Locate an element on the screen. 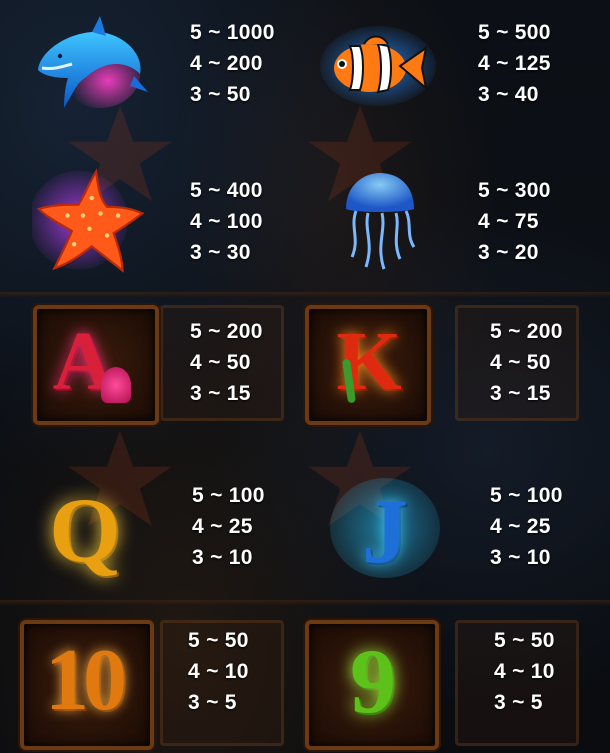  payout-3: 3 ~ 50 is located at coordinates (220, 94).